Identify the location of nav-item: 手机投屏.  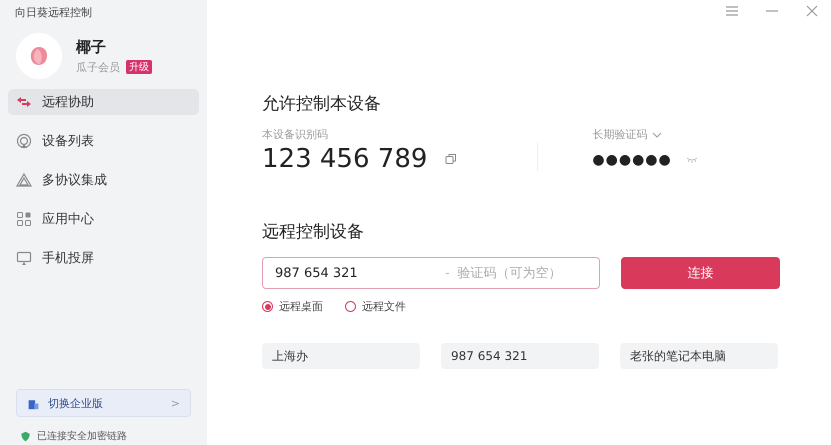
(103, 258).